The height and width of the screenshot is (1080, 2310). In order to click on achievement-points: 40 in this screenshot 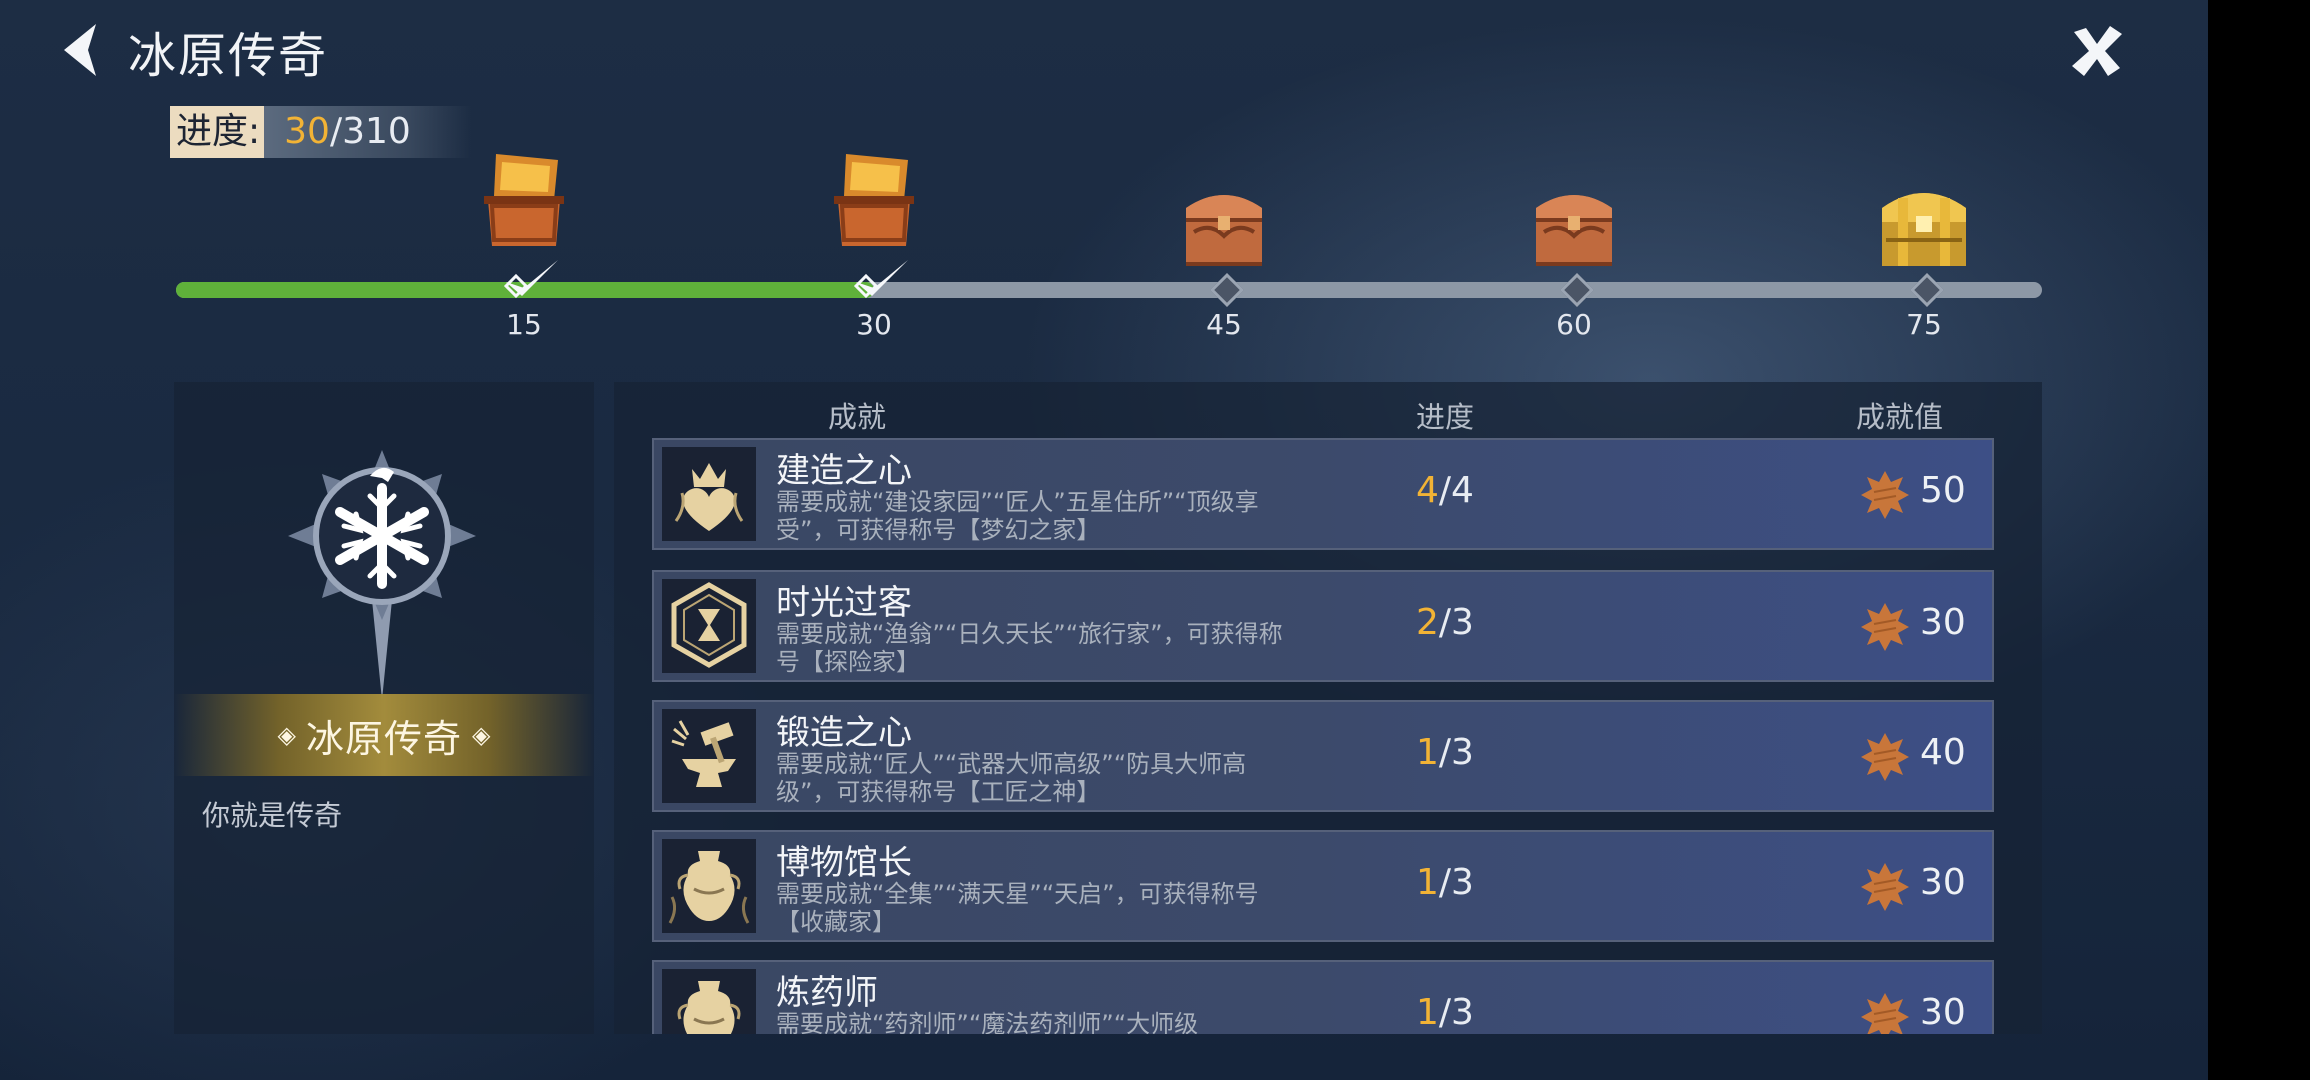, I will do `click(1943, 752)`.